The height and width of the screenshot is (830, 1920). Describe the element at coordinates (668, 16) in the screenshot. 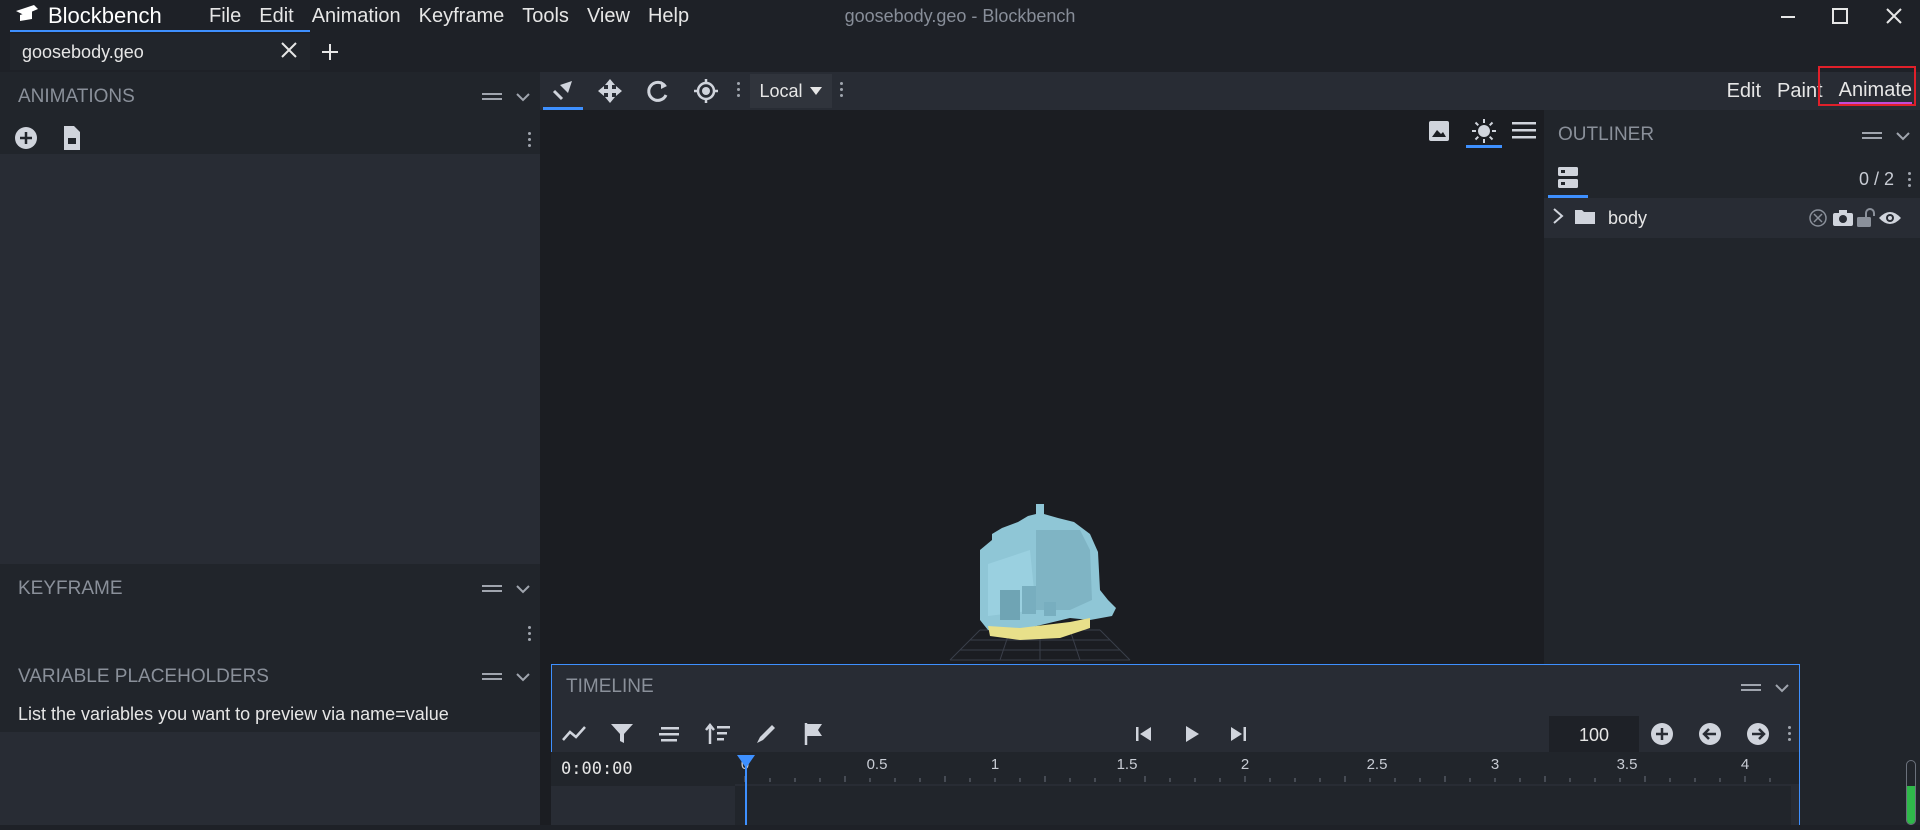

I see `menu-help: Help` at that location.